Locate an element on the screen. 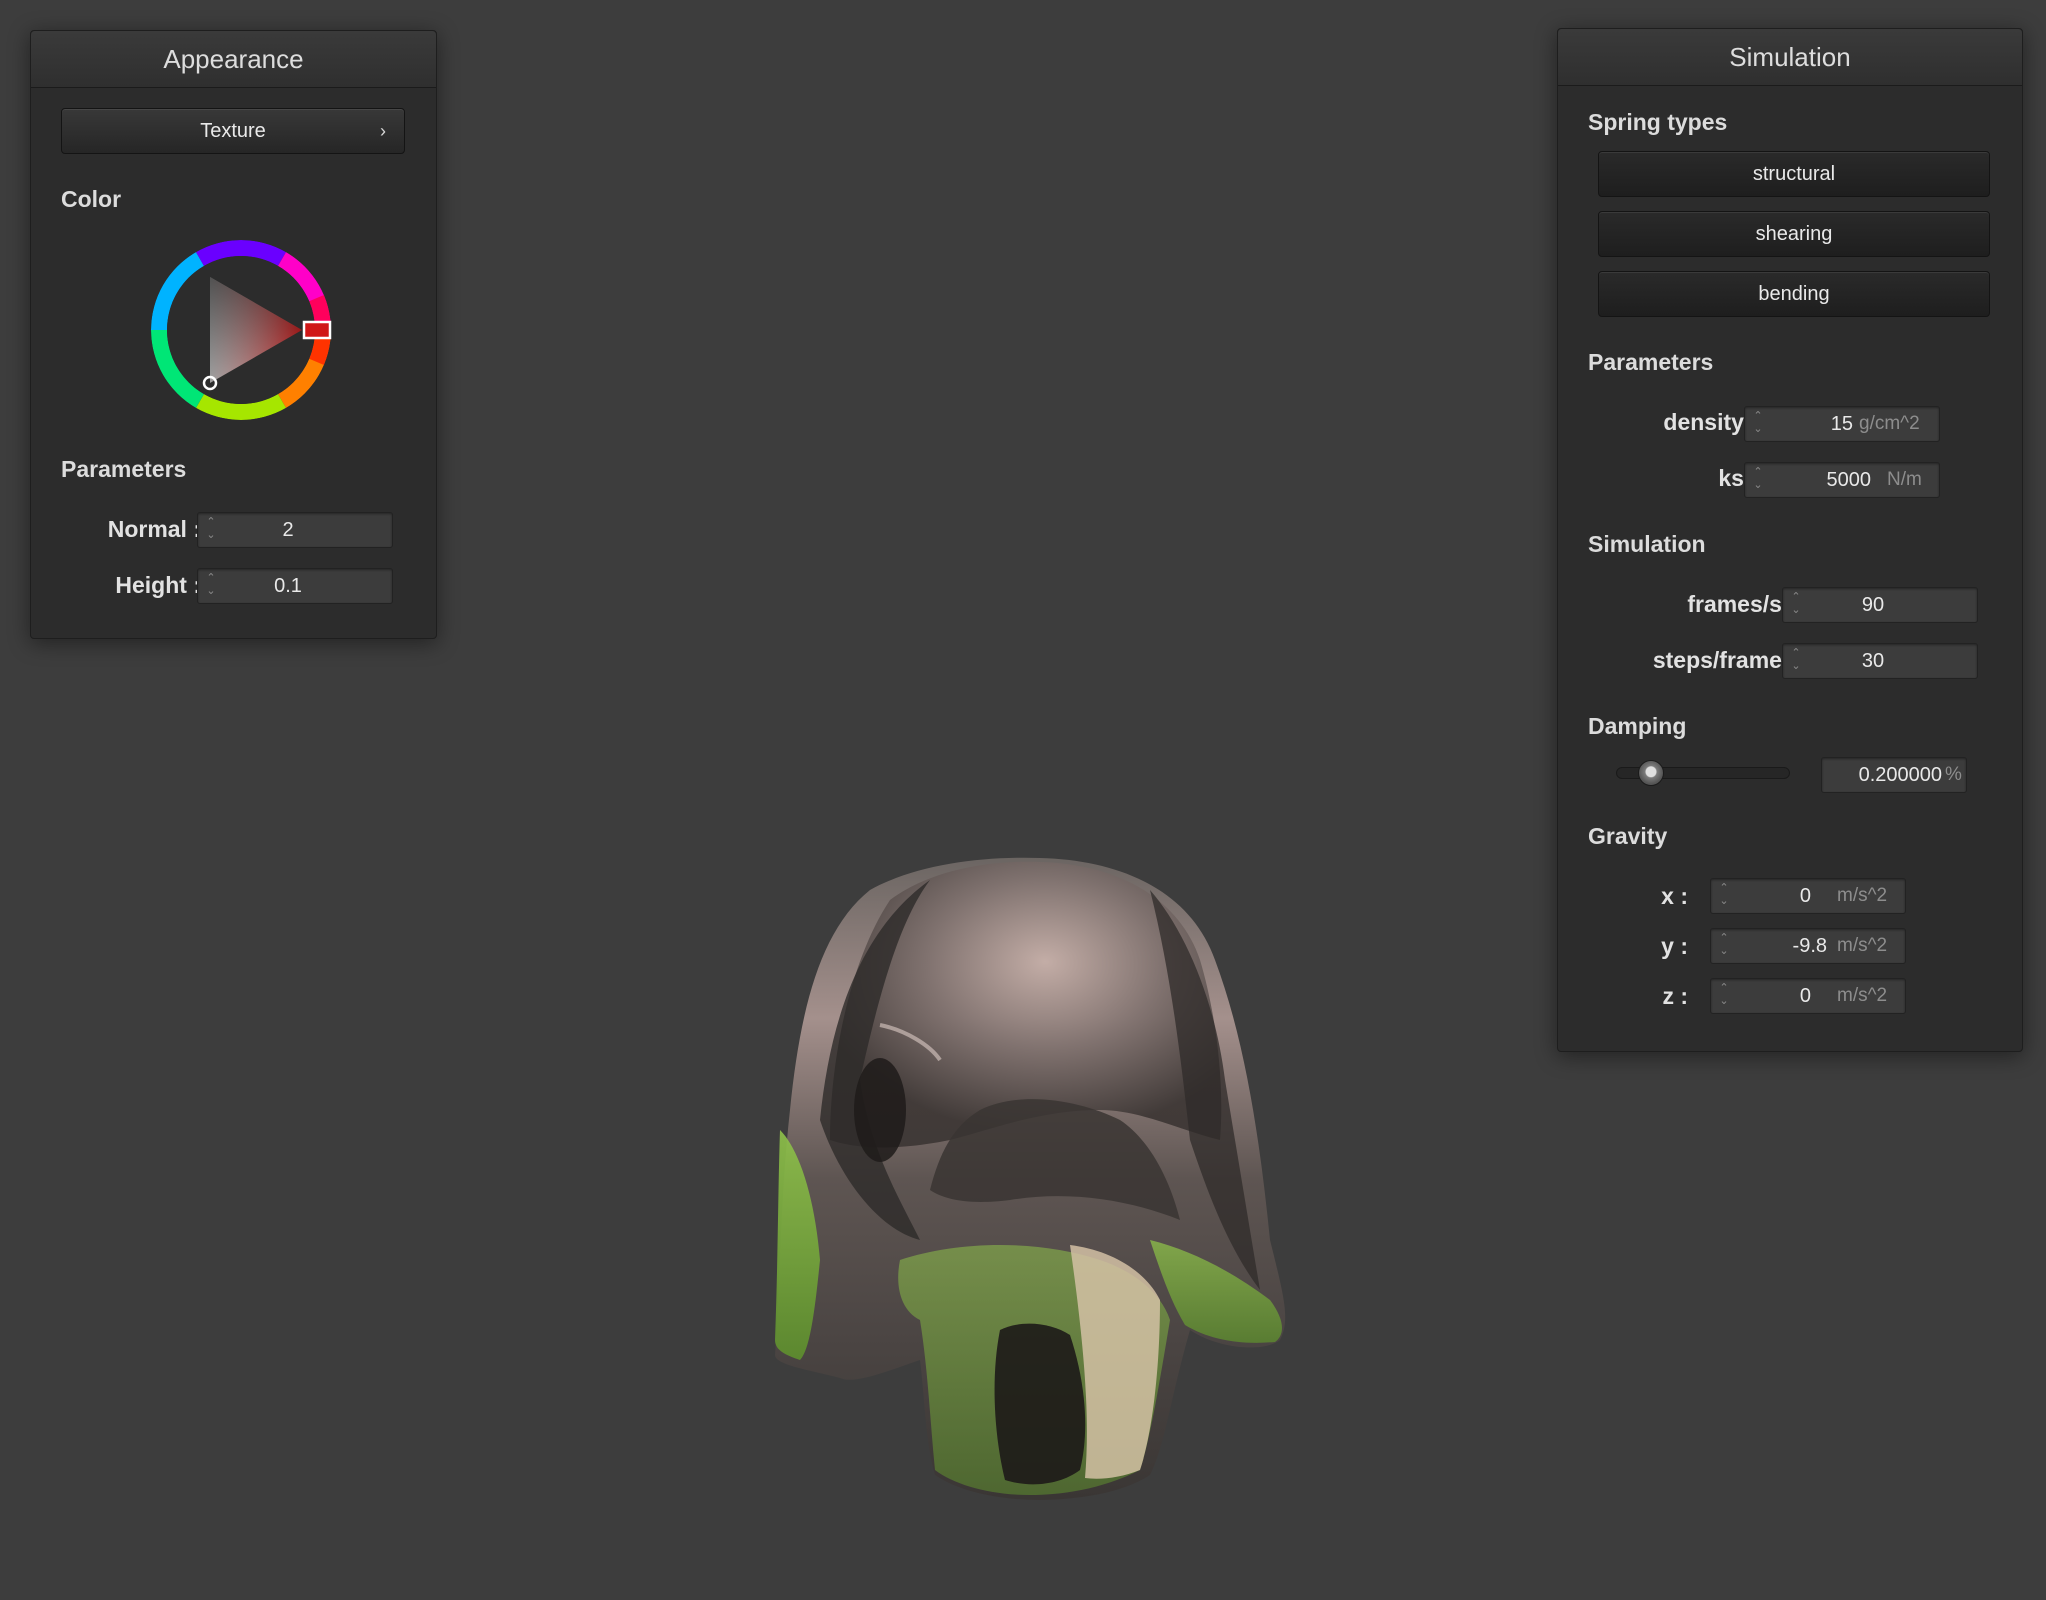 The height and width of the screenshot is (1600, 2046). steps-per-frame-input: ⌃ ⌄ 30 is located at coordinates (1880, 661).